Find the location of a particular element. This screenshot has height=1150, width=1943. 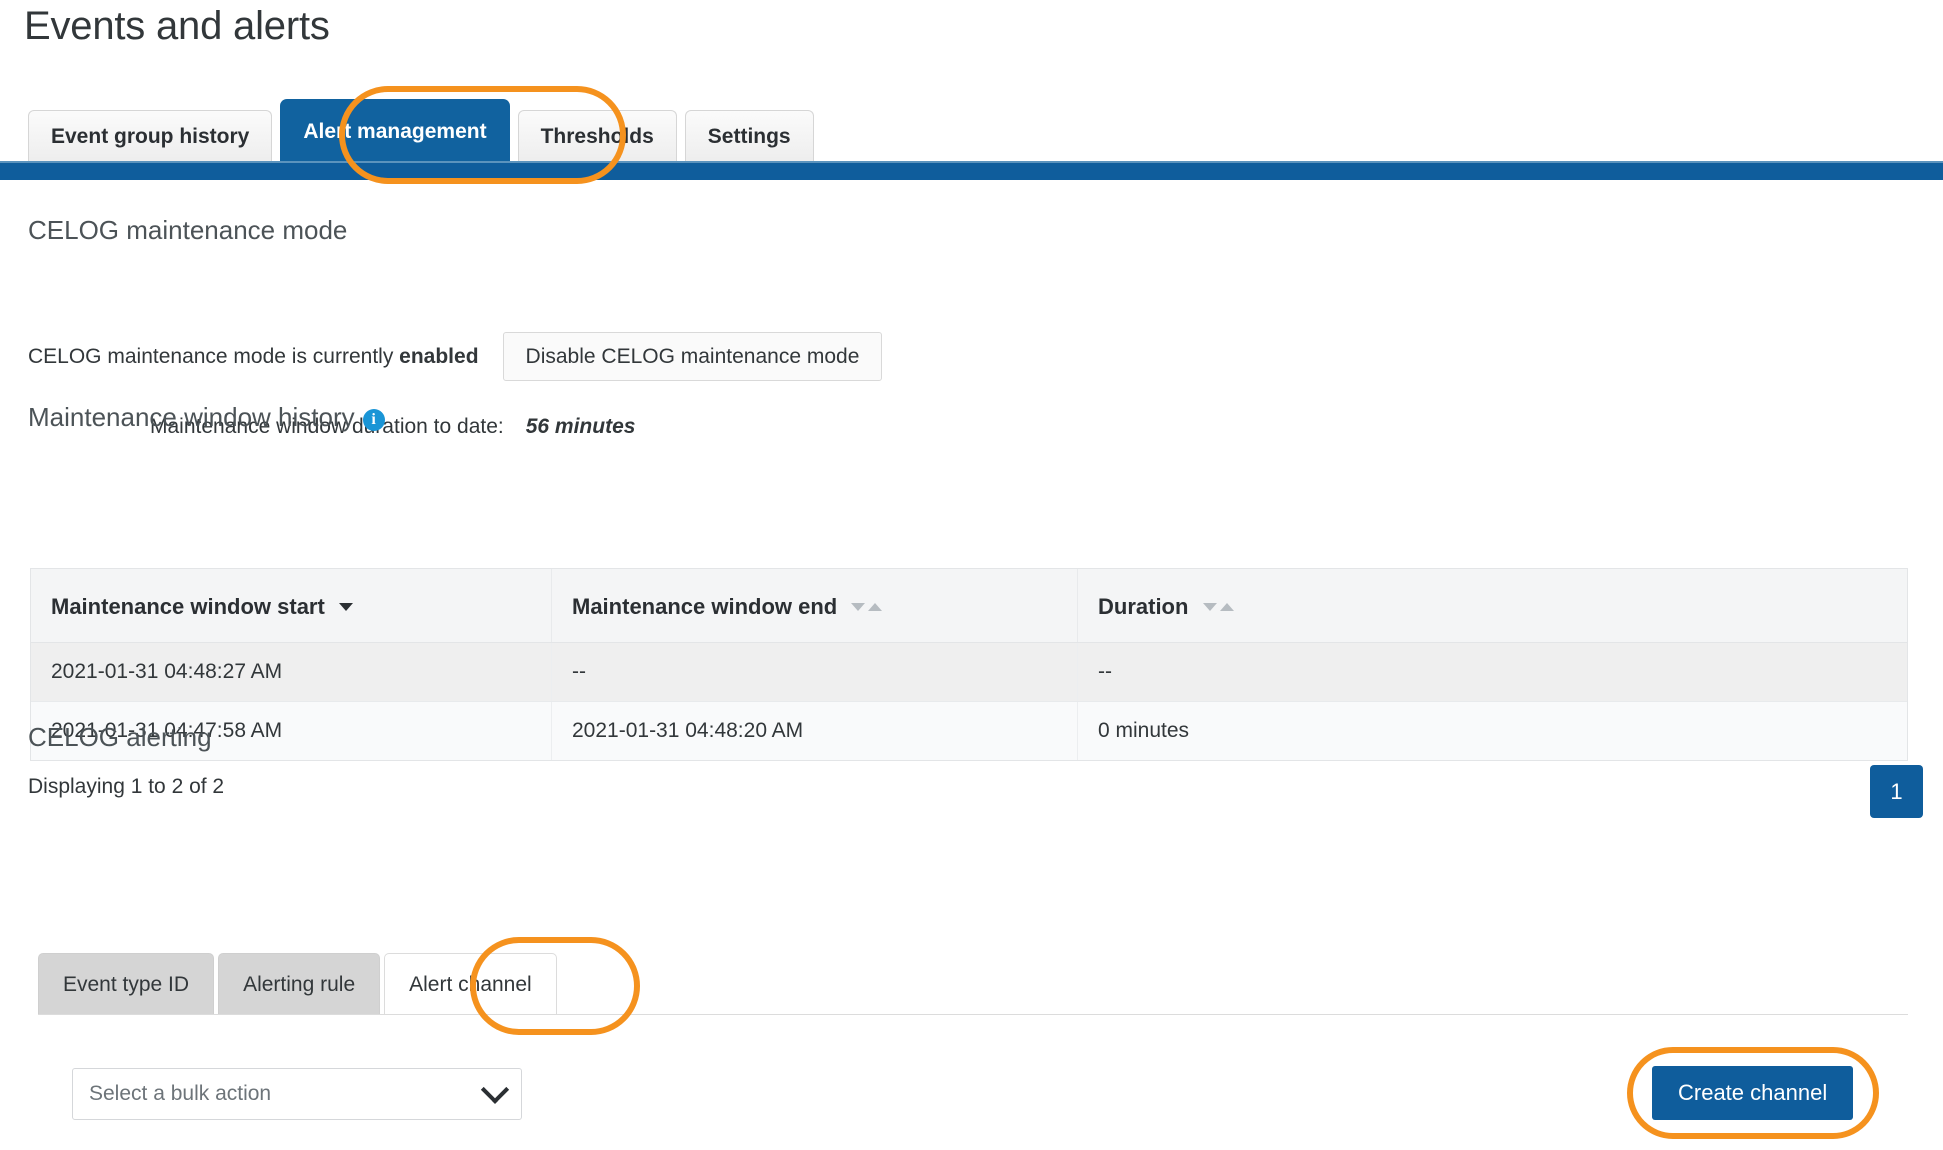

cell-duration: 0 minutes is located at coordinates (1492, 730).